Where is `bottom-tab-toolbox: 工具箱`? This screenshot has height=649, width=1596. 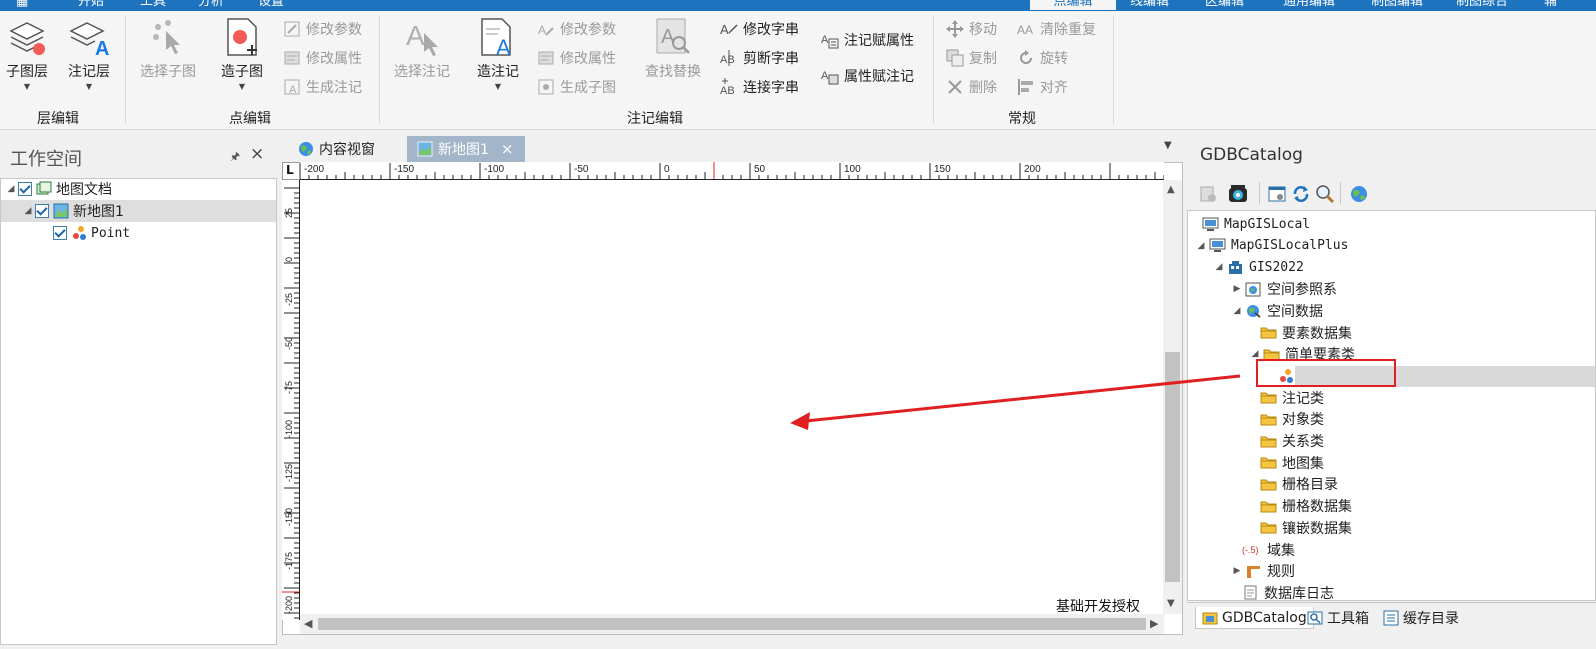 bottom-tab-toolbox: 工具箱 is located at coordinates (1338, 618).